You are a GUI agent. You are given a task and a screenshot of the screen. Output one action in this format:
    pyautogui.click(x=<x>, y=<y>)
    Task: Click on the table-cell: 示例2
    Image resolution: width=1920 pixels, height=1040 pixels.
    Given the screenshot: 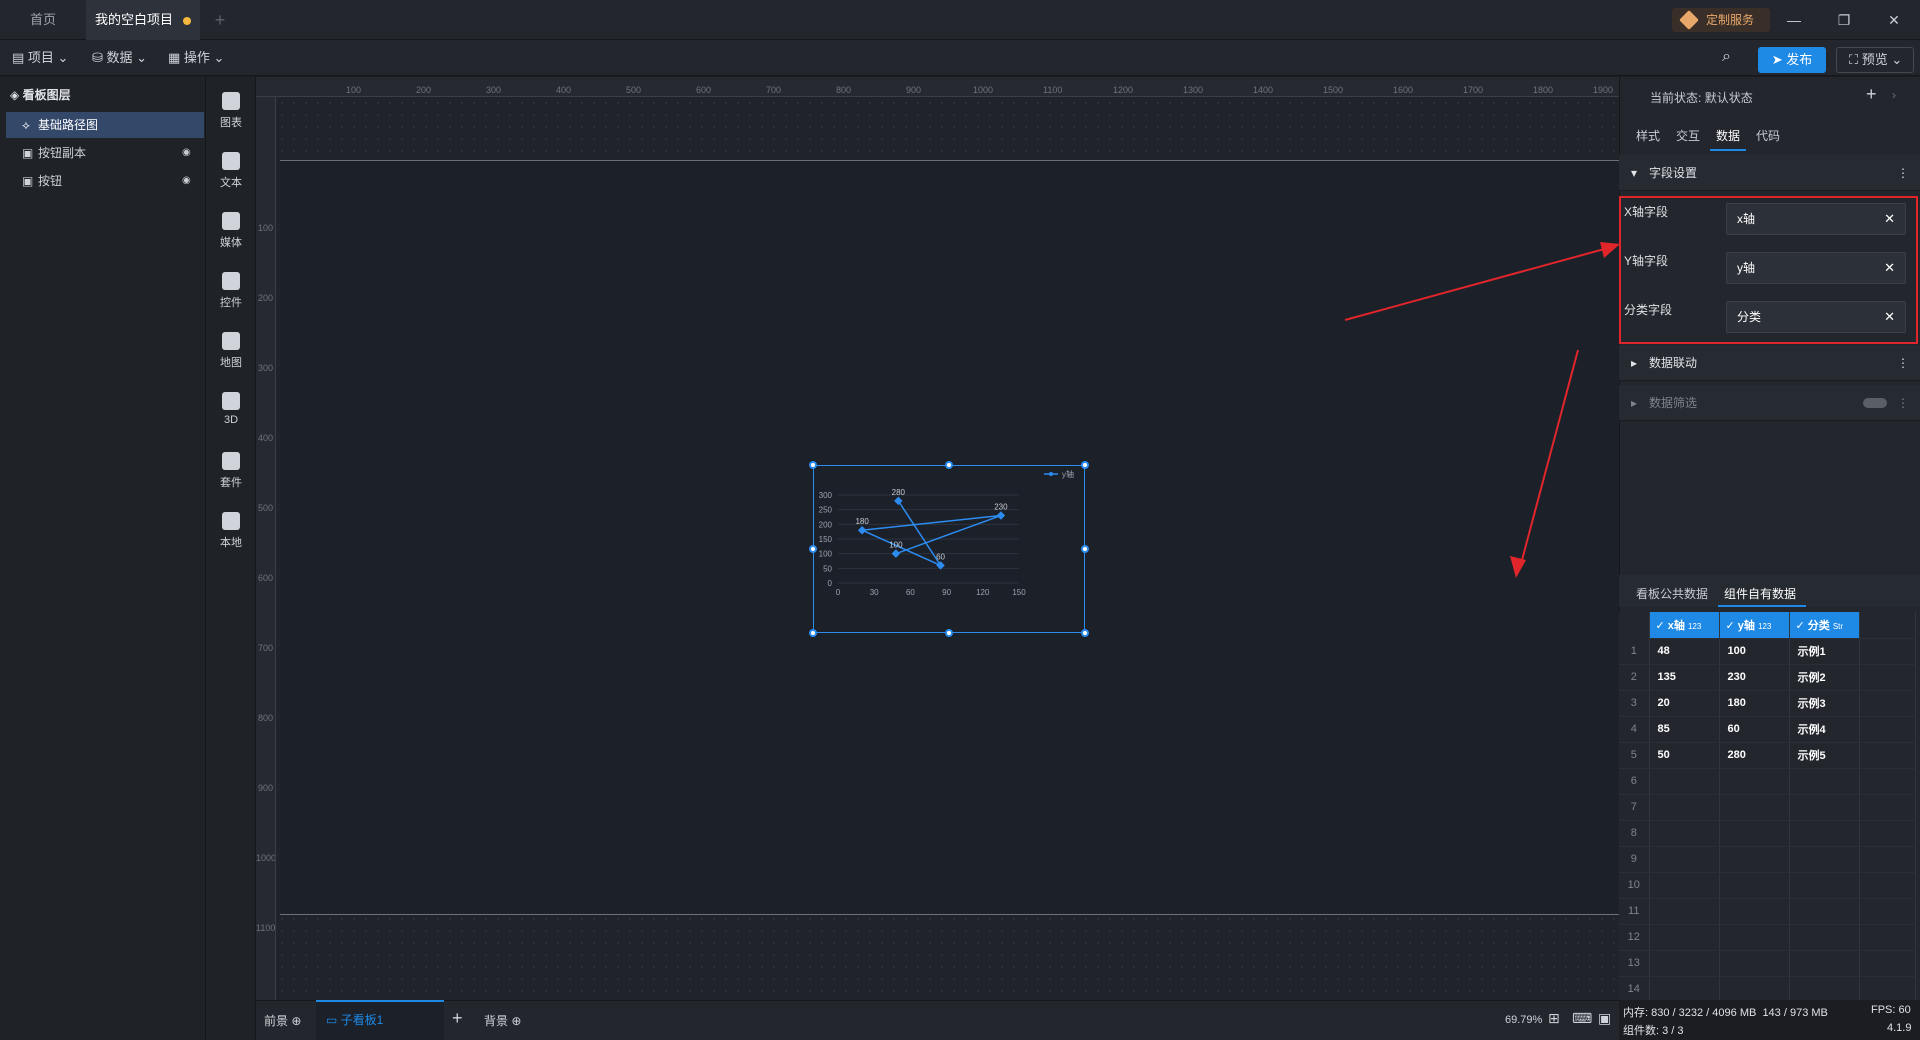 What is the action you would take?
    pyautogui.click(x=1824, y=677)
    